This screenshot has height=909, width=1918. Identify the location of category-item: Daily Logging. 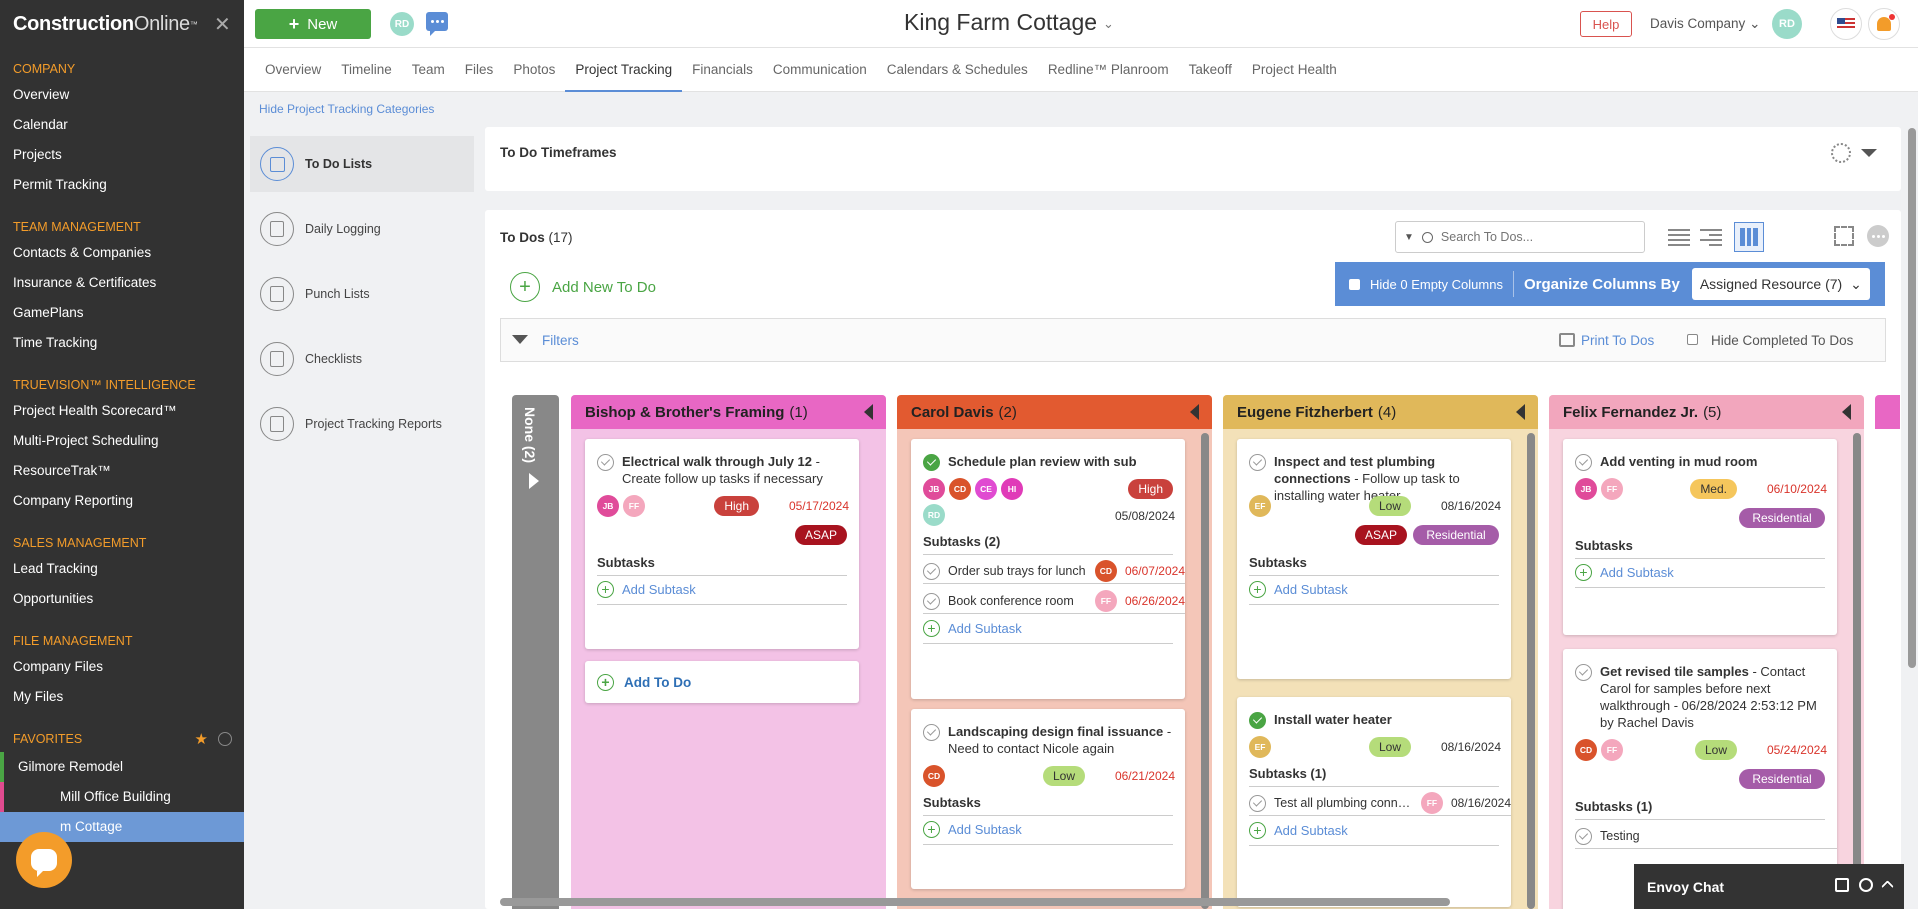
(362, 229).